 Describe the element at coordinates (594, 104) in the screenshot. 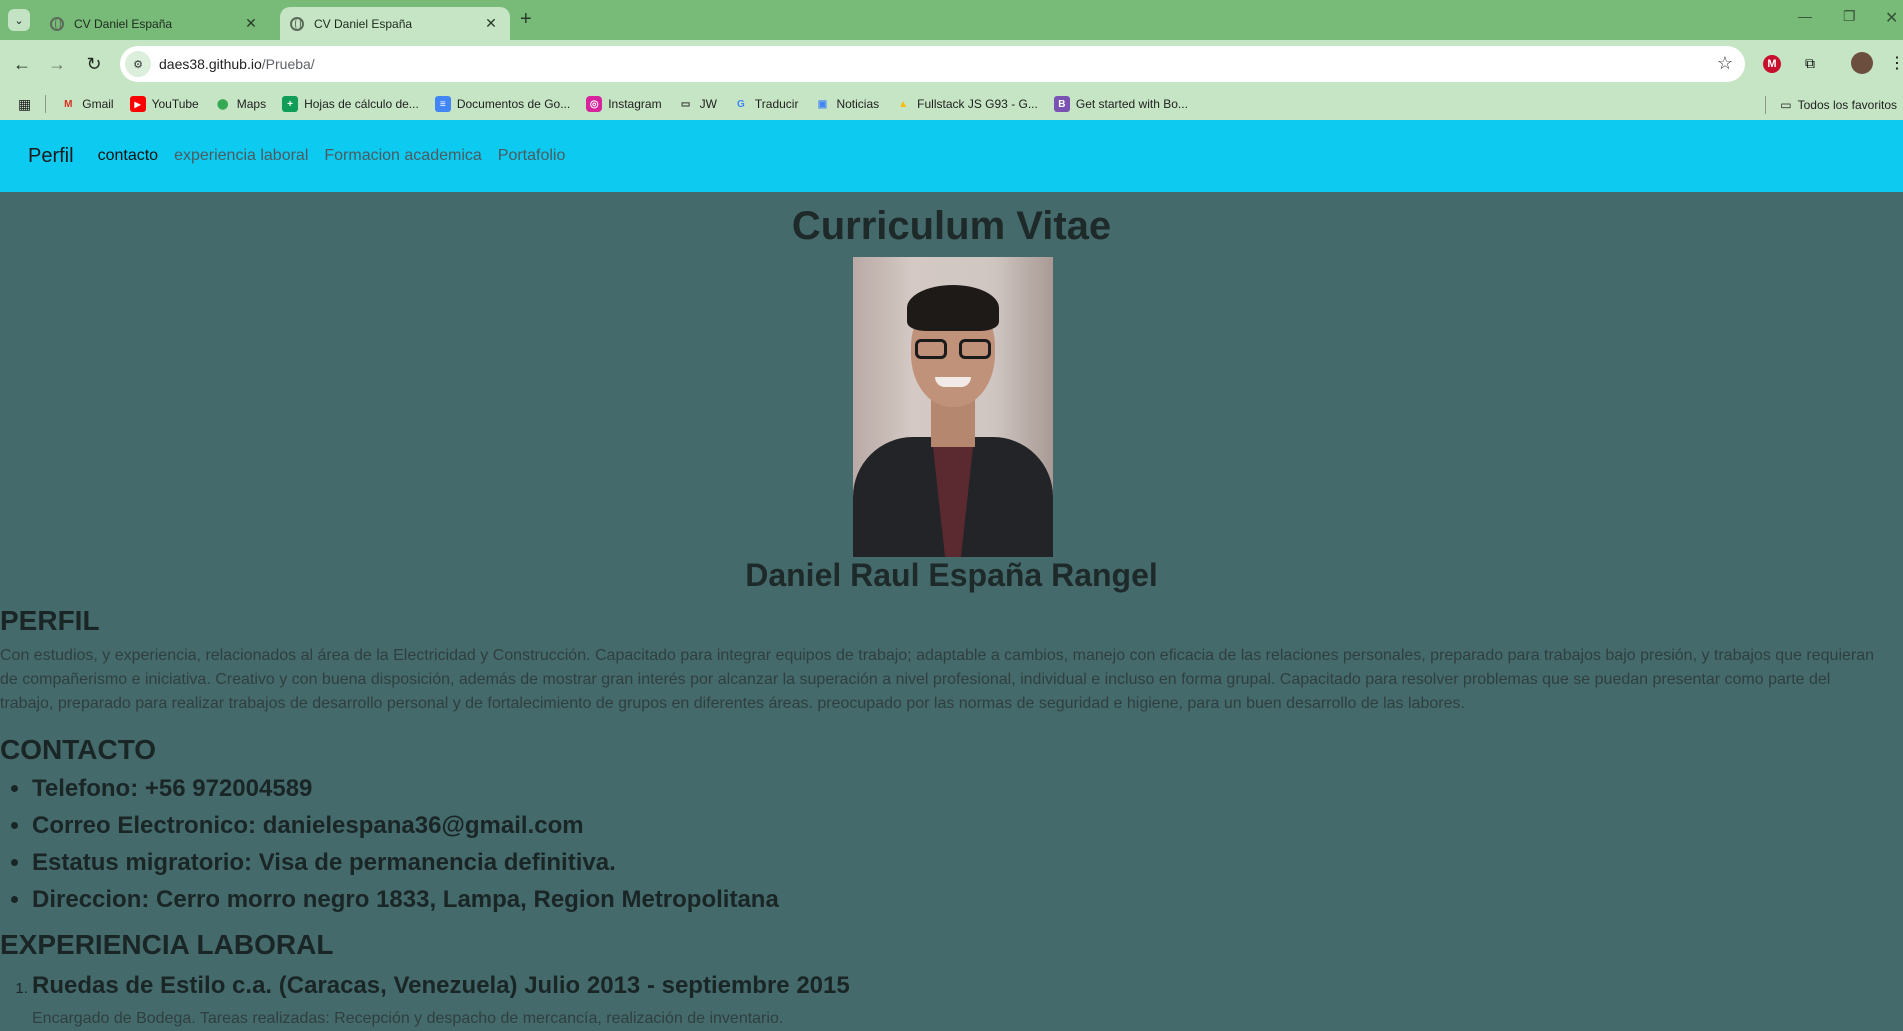

I see `instagram-icon: ◎` at that location.